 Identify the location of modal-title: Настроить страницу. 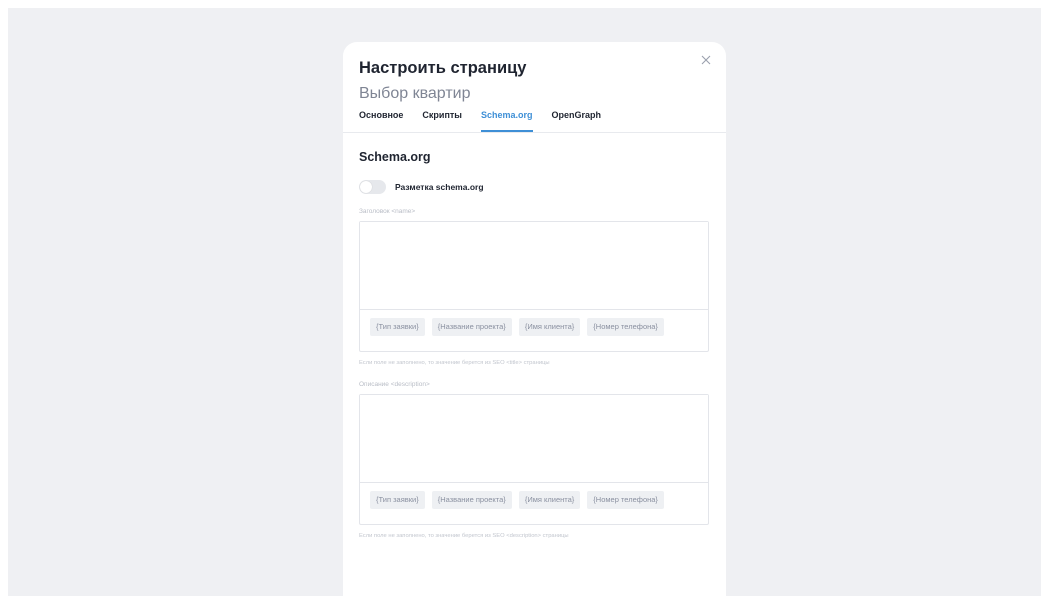
(443, 68).